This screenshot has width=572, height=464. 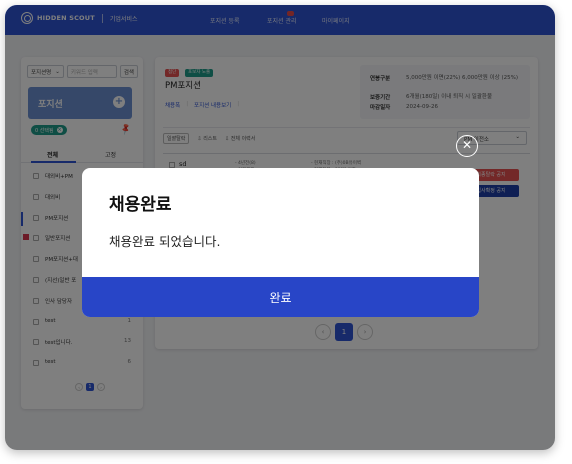 I want to click on dialog-message: 채용완료 되었습니다., so click(x=165, y=241).